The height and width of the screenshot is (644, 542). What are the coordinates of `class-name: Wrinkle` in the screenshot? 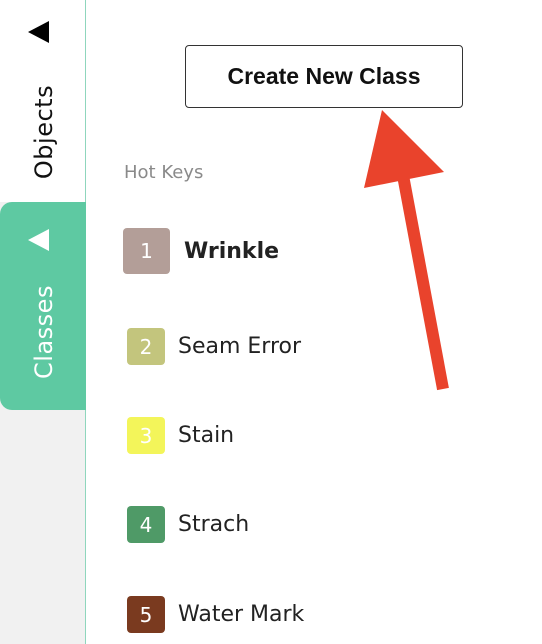 It's located at (232, 251).